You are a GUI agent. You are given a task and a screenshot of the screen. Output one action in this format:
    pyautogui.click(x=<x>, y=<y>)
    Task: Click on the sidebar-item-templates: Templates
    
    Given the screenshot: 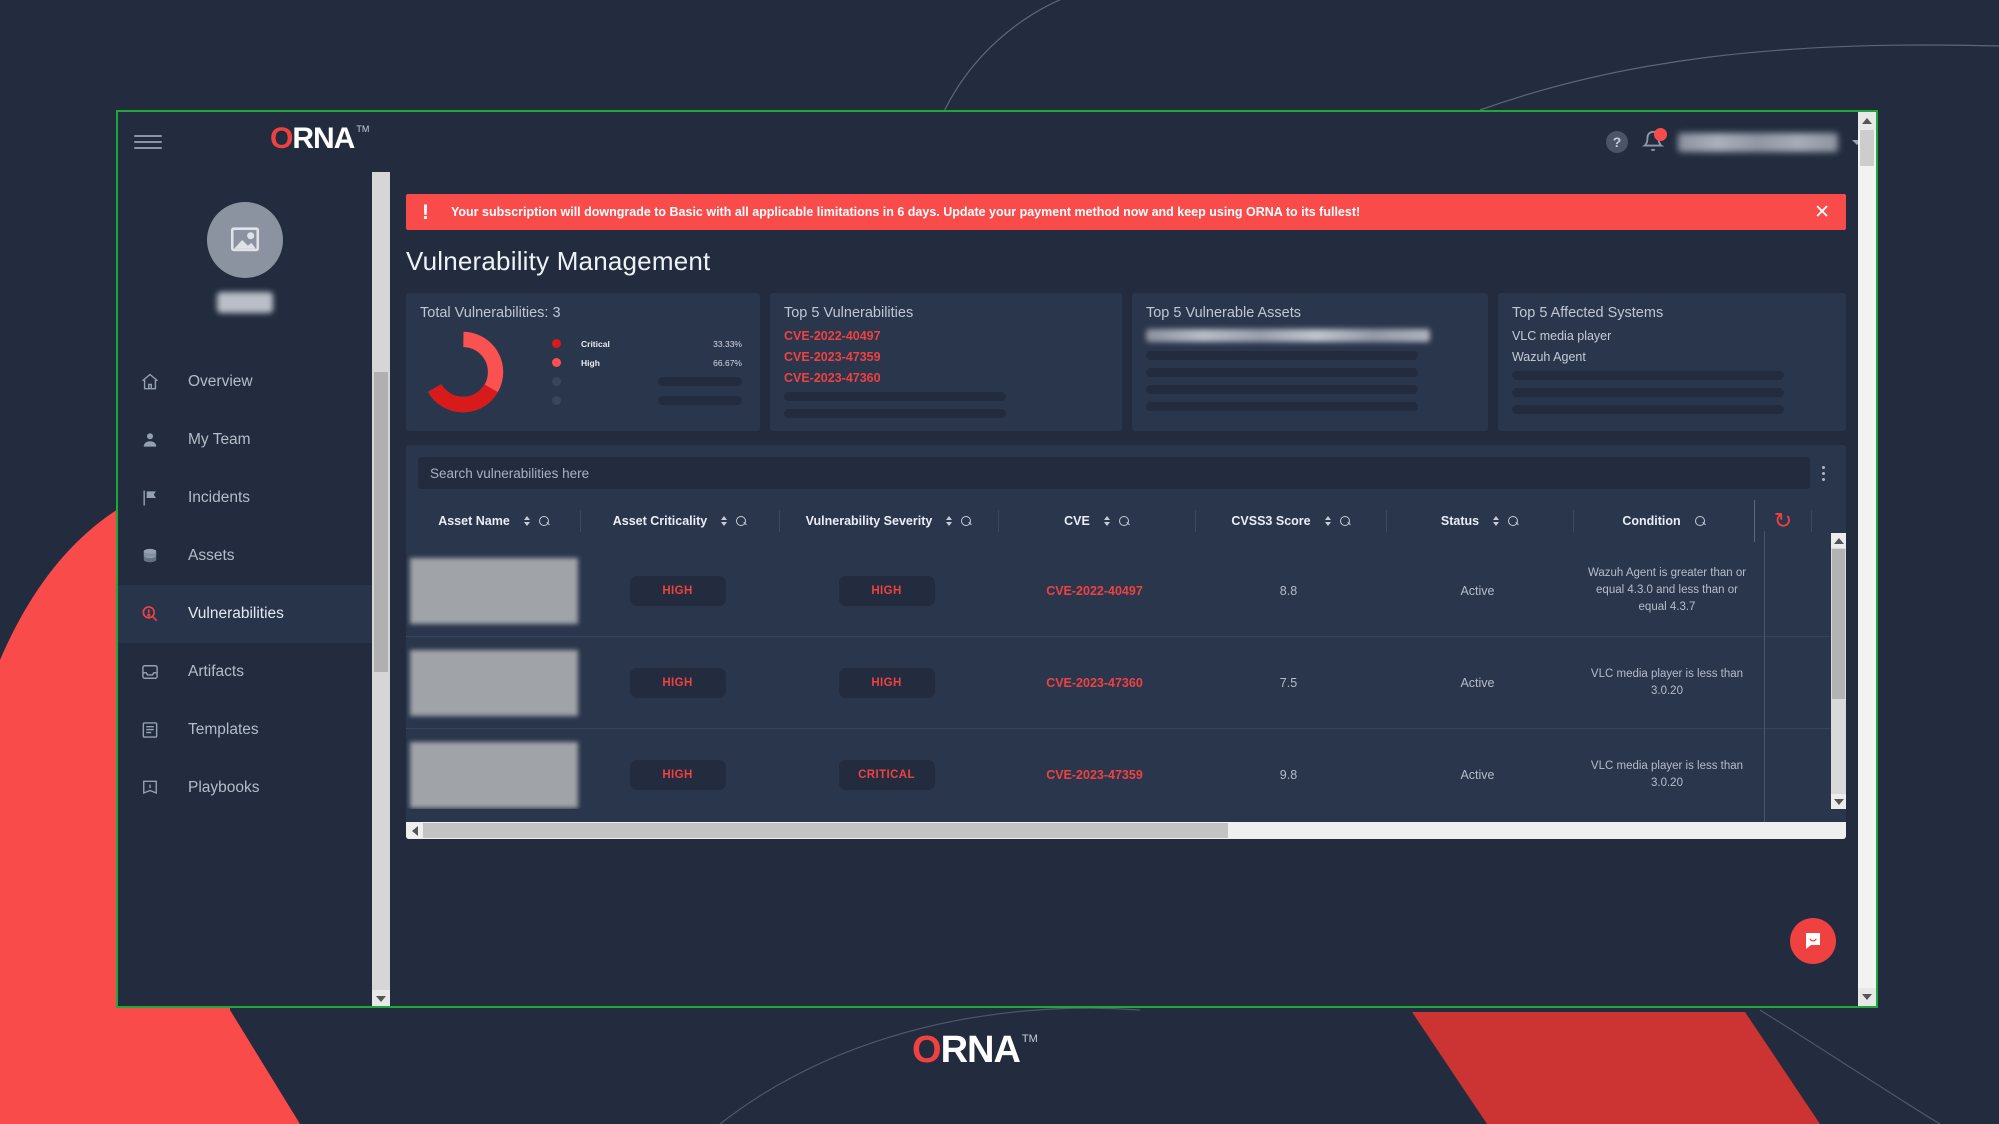 What is the action you would take?
    pyautogui.click(x=245, y=730)
    